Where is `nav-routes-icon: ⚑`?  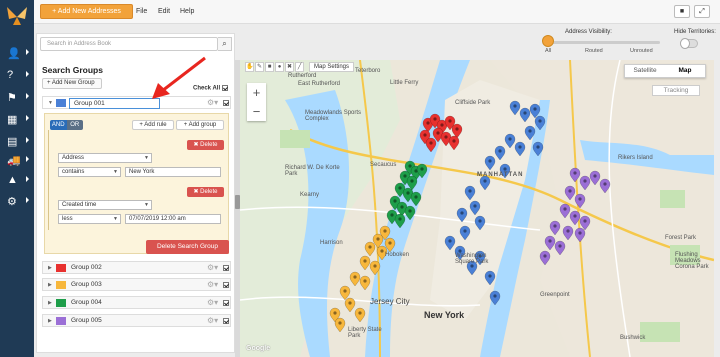 nav-routes-icon: ⚑ is located at coordinates (18, 97).